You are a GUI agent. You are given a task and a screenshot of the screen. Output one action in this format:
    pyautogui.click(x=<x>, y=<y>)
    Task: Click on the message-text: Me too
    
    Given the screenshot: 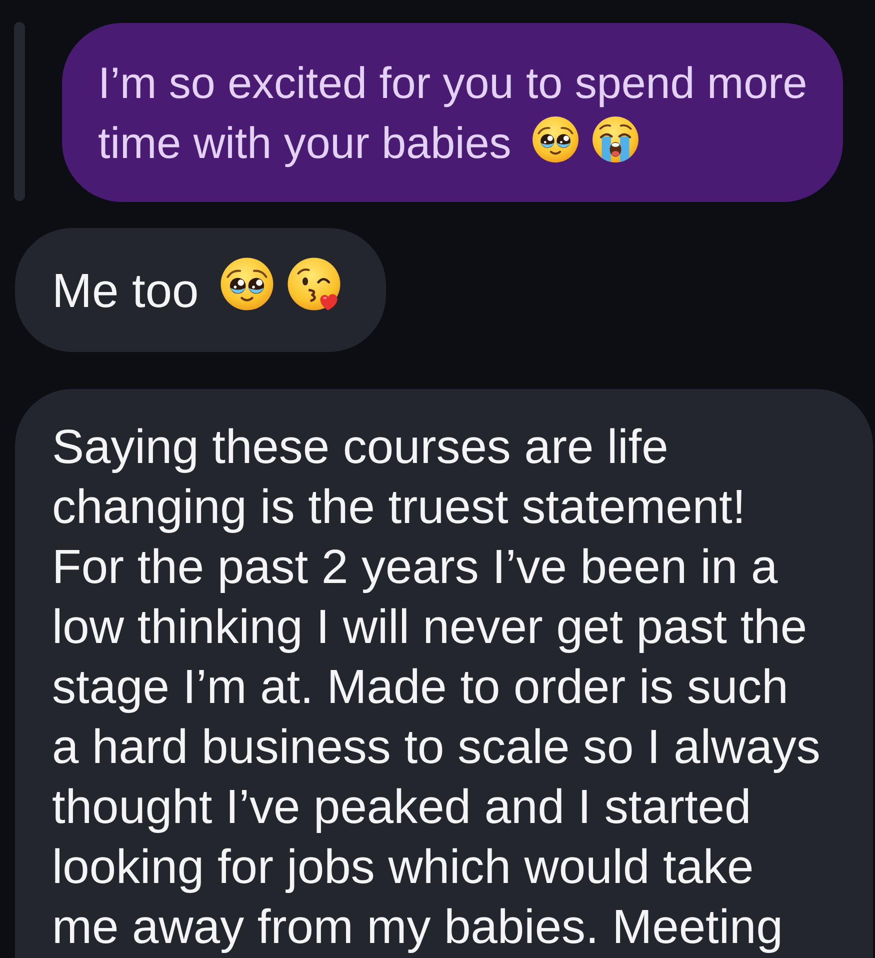 What is the action you would take?
    pyautogui.click(x=125, y=291)
    